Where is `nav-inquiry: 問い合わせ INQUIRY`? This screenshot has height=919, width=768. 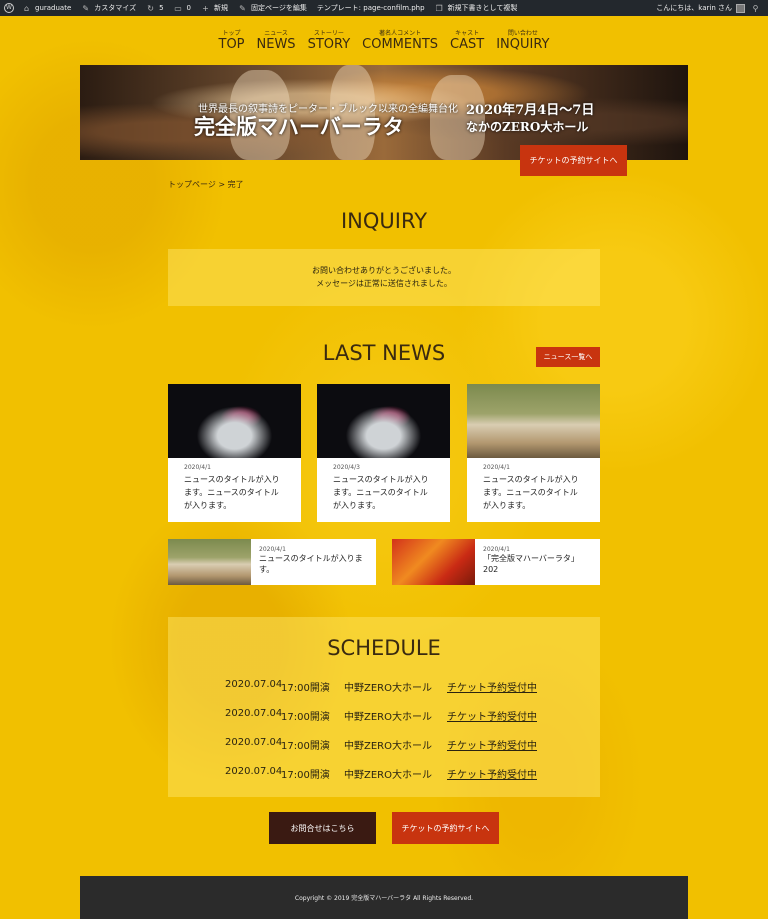 nav-inquiry: 問い合わせ INQUIRY is located at coordinates (522, 41).